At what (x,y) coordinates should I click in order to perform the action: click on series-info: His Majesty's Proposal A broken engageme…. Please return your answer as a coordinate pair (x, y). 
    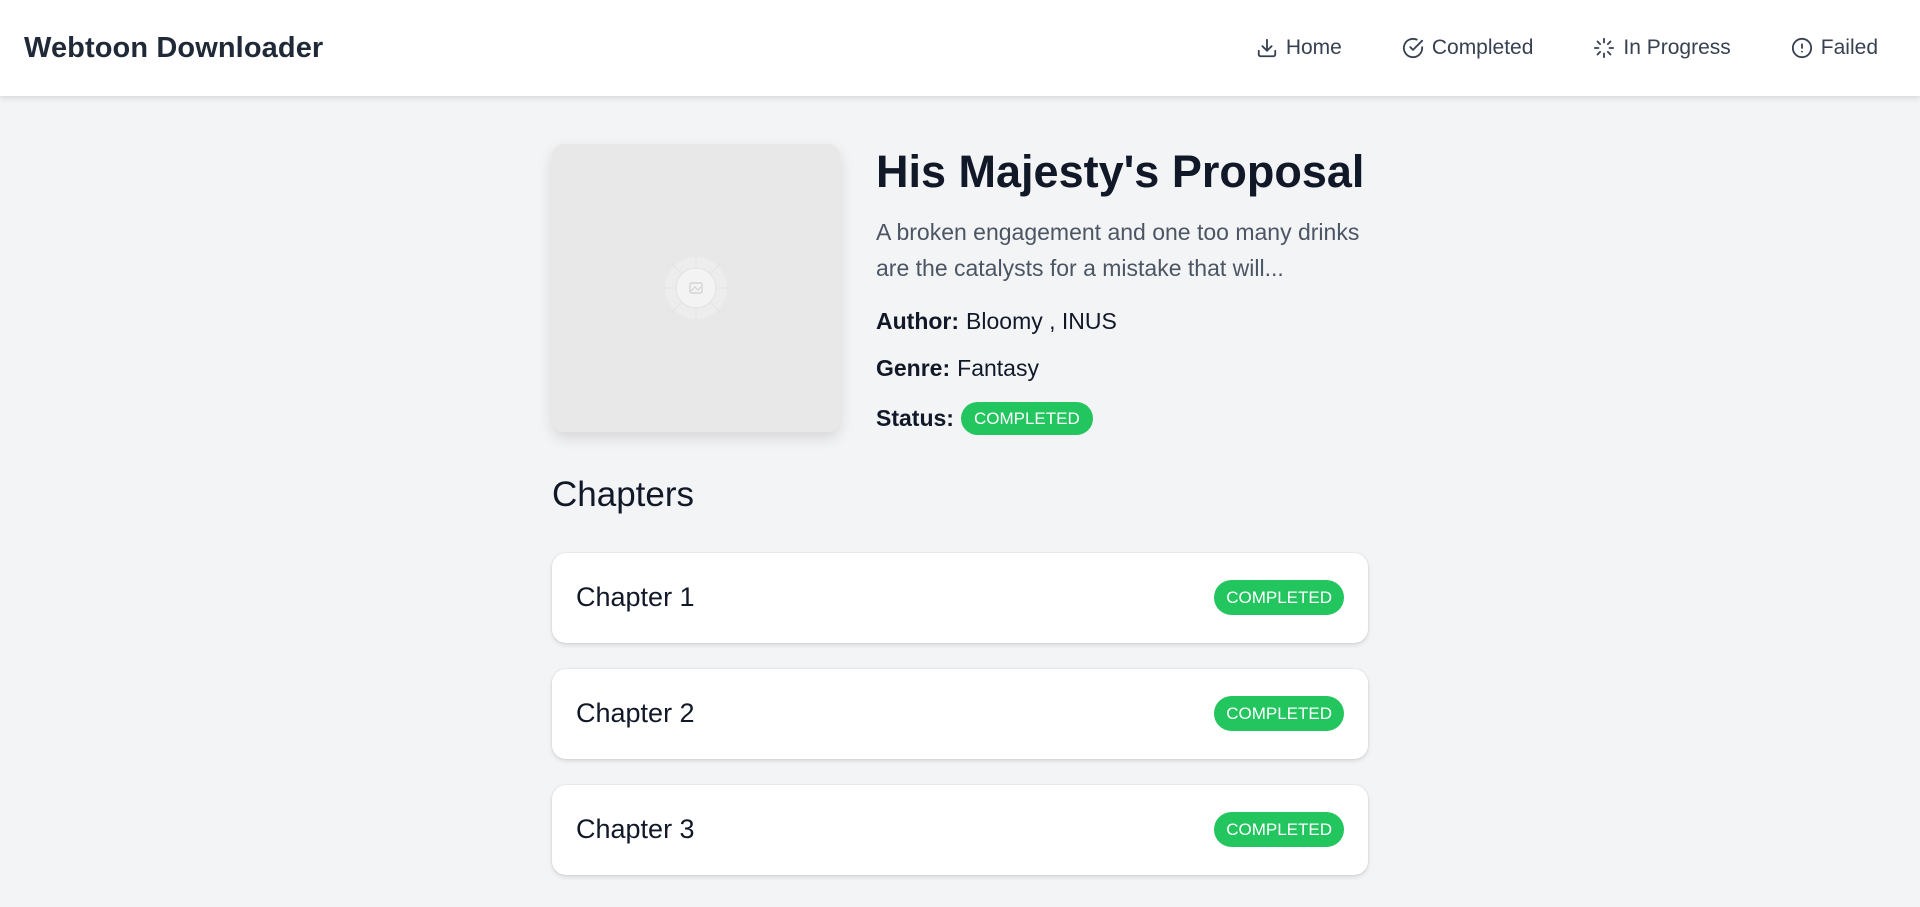
    Looking at the image, I should click on (1122, 299).